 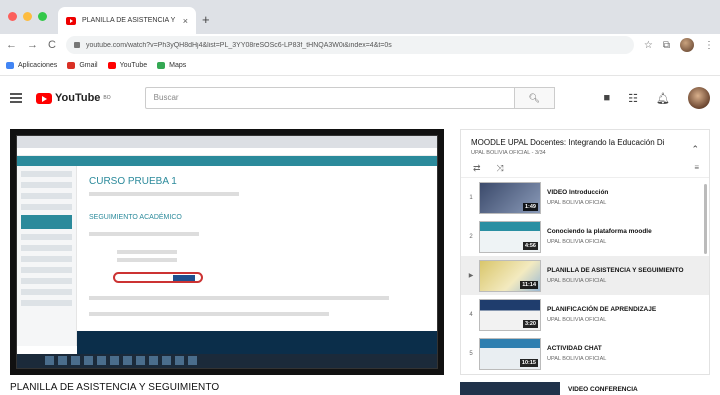 What do you see at coordinates (603, 389) in the screenshot?
I see `video-title: VIDEO CONFERENCIA` at bounding box center [603, 389].